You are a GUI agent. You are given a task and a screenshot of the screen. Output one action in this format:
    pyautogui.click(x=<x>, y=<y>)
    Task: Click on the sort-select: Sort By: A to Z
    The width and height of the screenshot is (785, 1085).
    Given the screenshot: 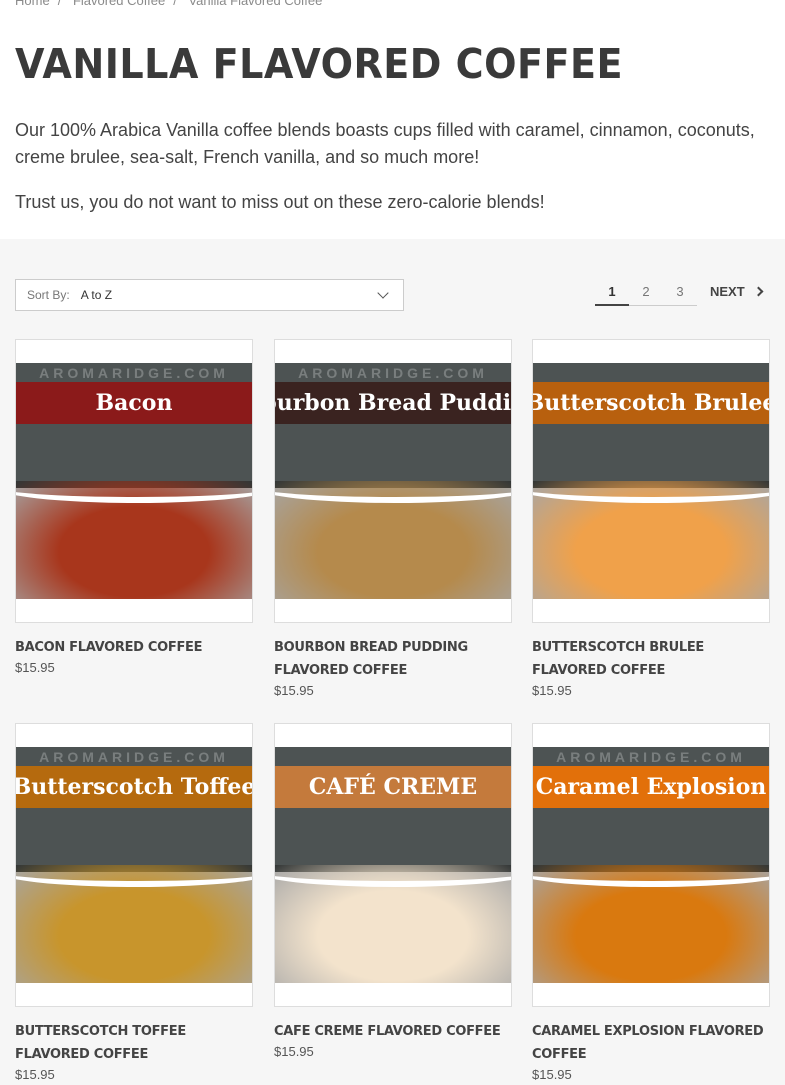 What is the action you would take?
    pyautogui.click(x=209, y=295)
    